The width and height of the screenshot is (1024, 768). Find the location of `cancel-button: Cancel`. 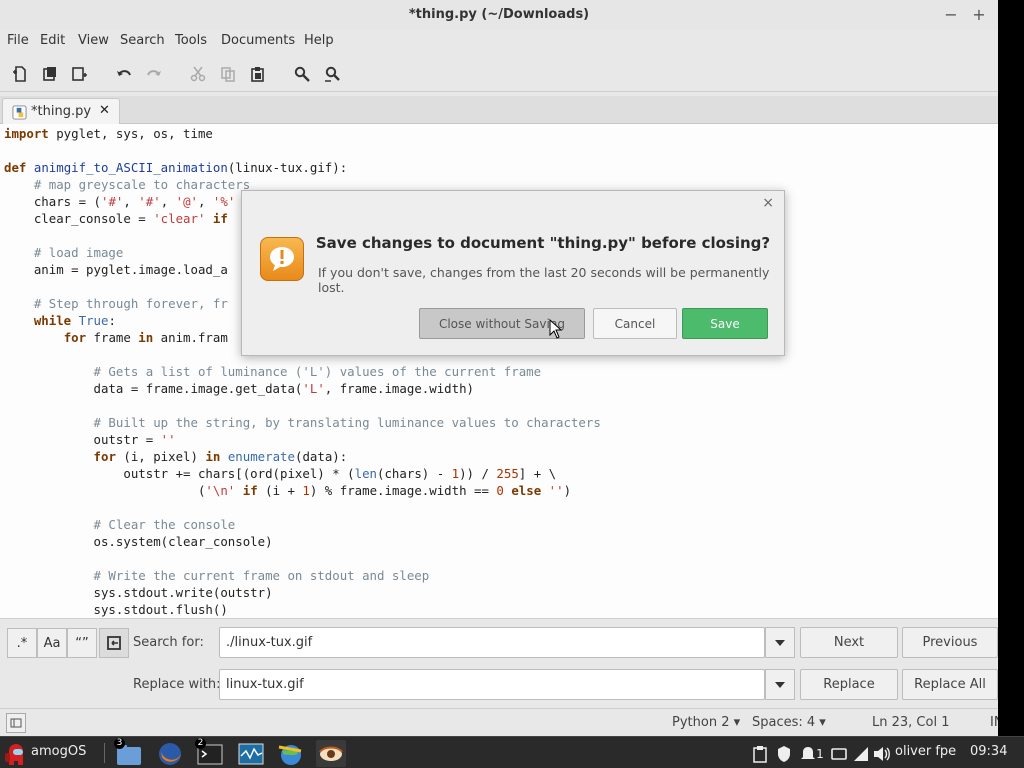

cancel-button: Cancel is located at coordinates (635, 323).